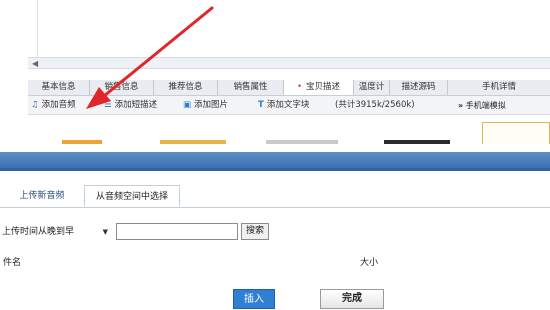 Image resolution: width=550 pixels, height=310 pixels. Describe the element at coordinates (132, 196) in the screenshot. I see `tab-select-from-audio-space: 从音频空间中选择` at that location.